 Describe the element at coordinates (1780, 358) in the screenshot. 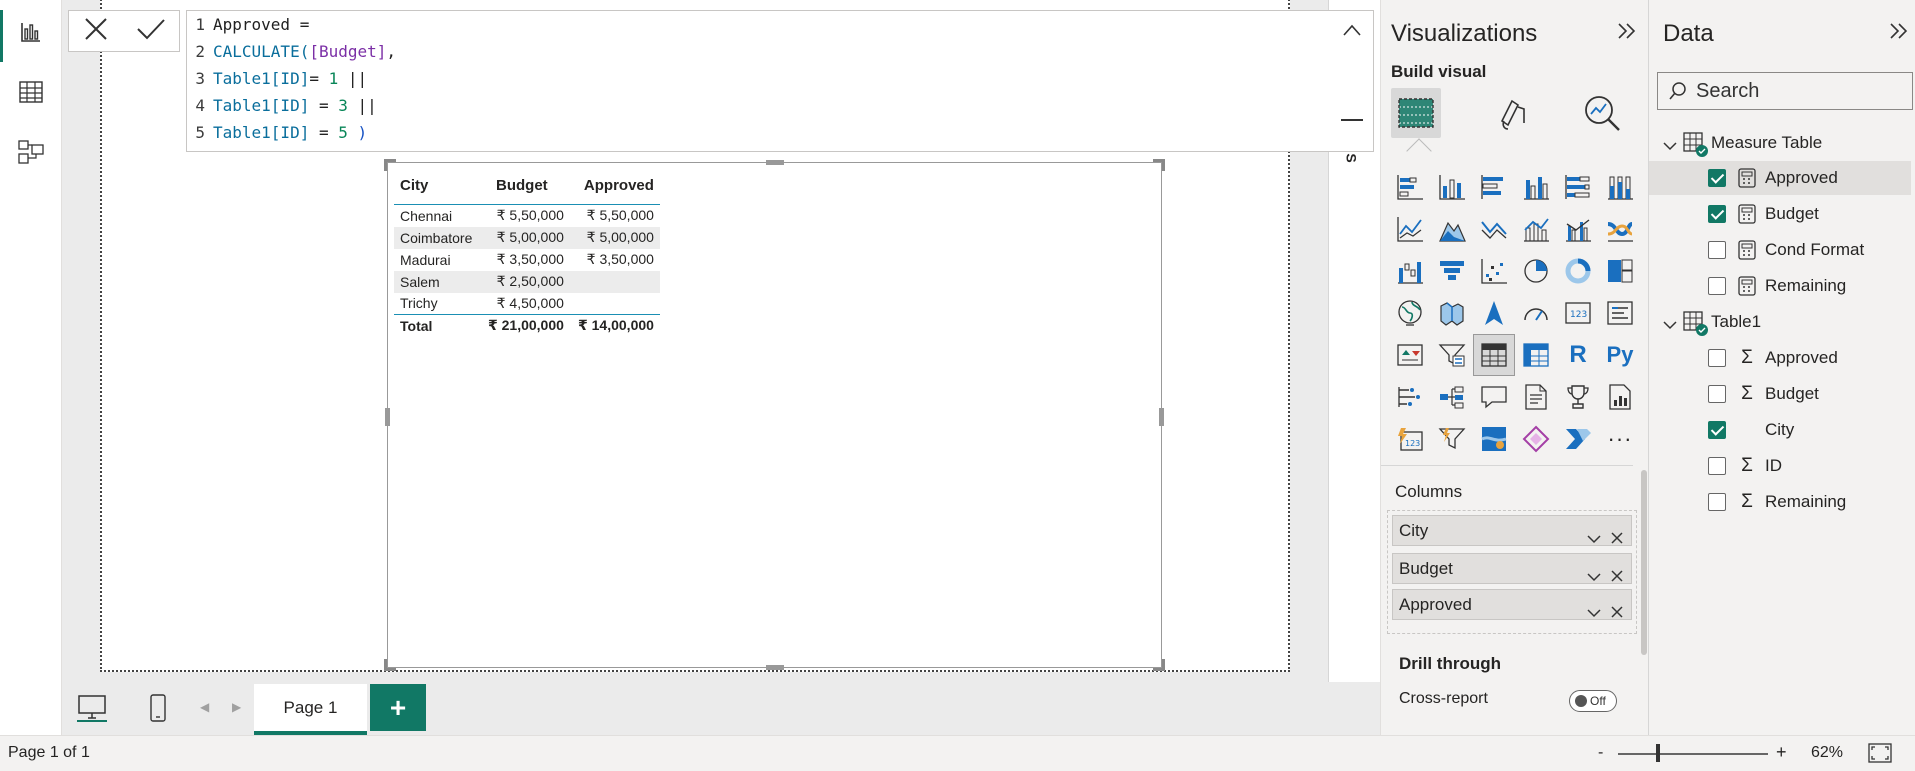

I see `field-table1-approved: Σ Approved` at that location.